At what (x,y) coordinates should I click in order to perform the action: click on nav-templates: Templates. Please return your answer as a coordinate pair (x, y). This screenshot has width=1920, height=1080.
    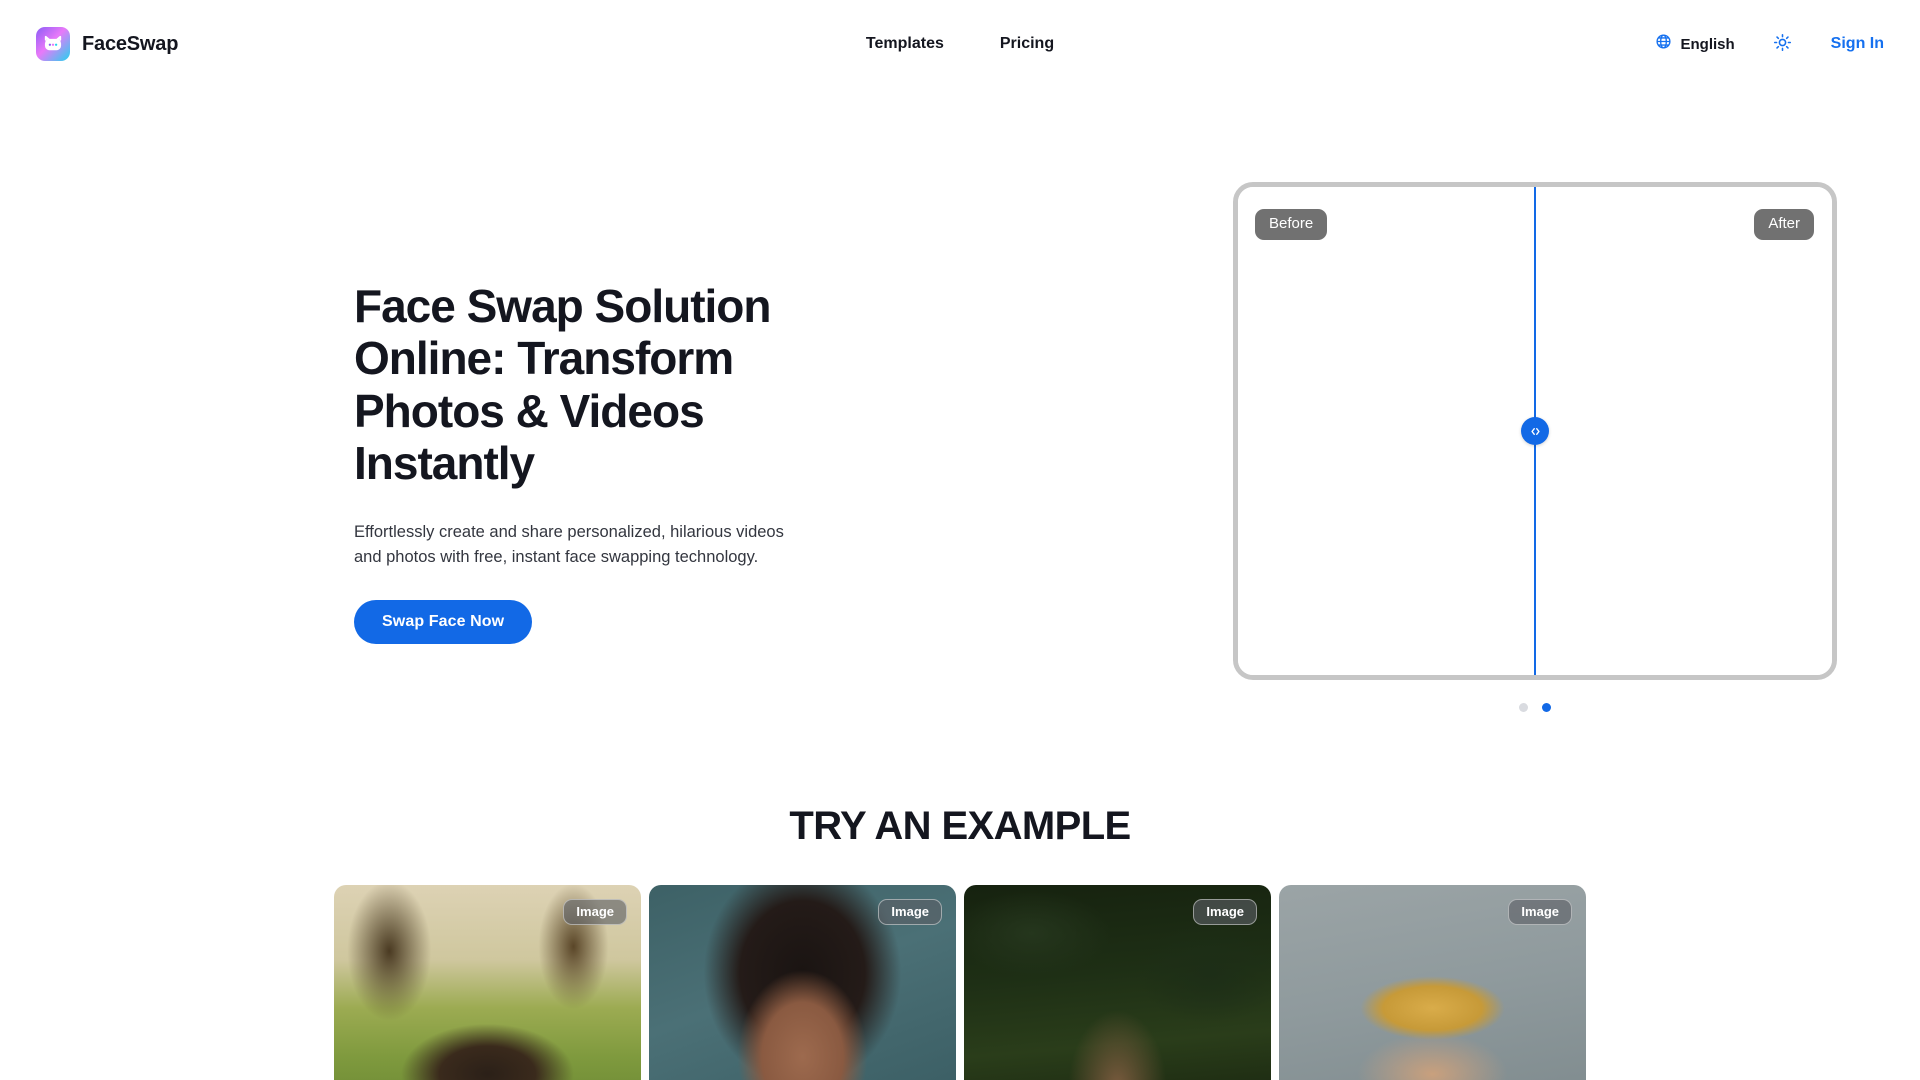
    Looking at the image, I should click on (905, 44).